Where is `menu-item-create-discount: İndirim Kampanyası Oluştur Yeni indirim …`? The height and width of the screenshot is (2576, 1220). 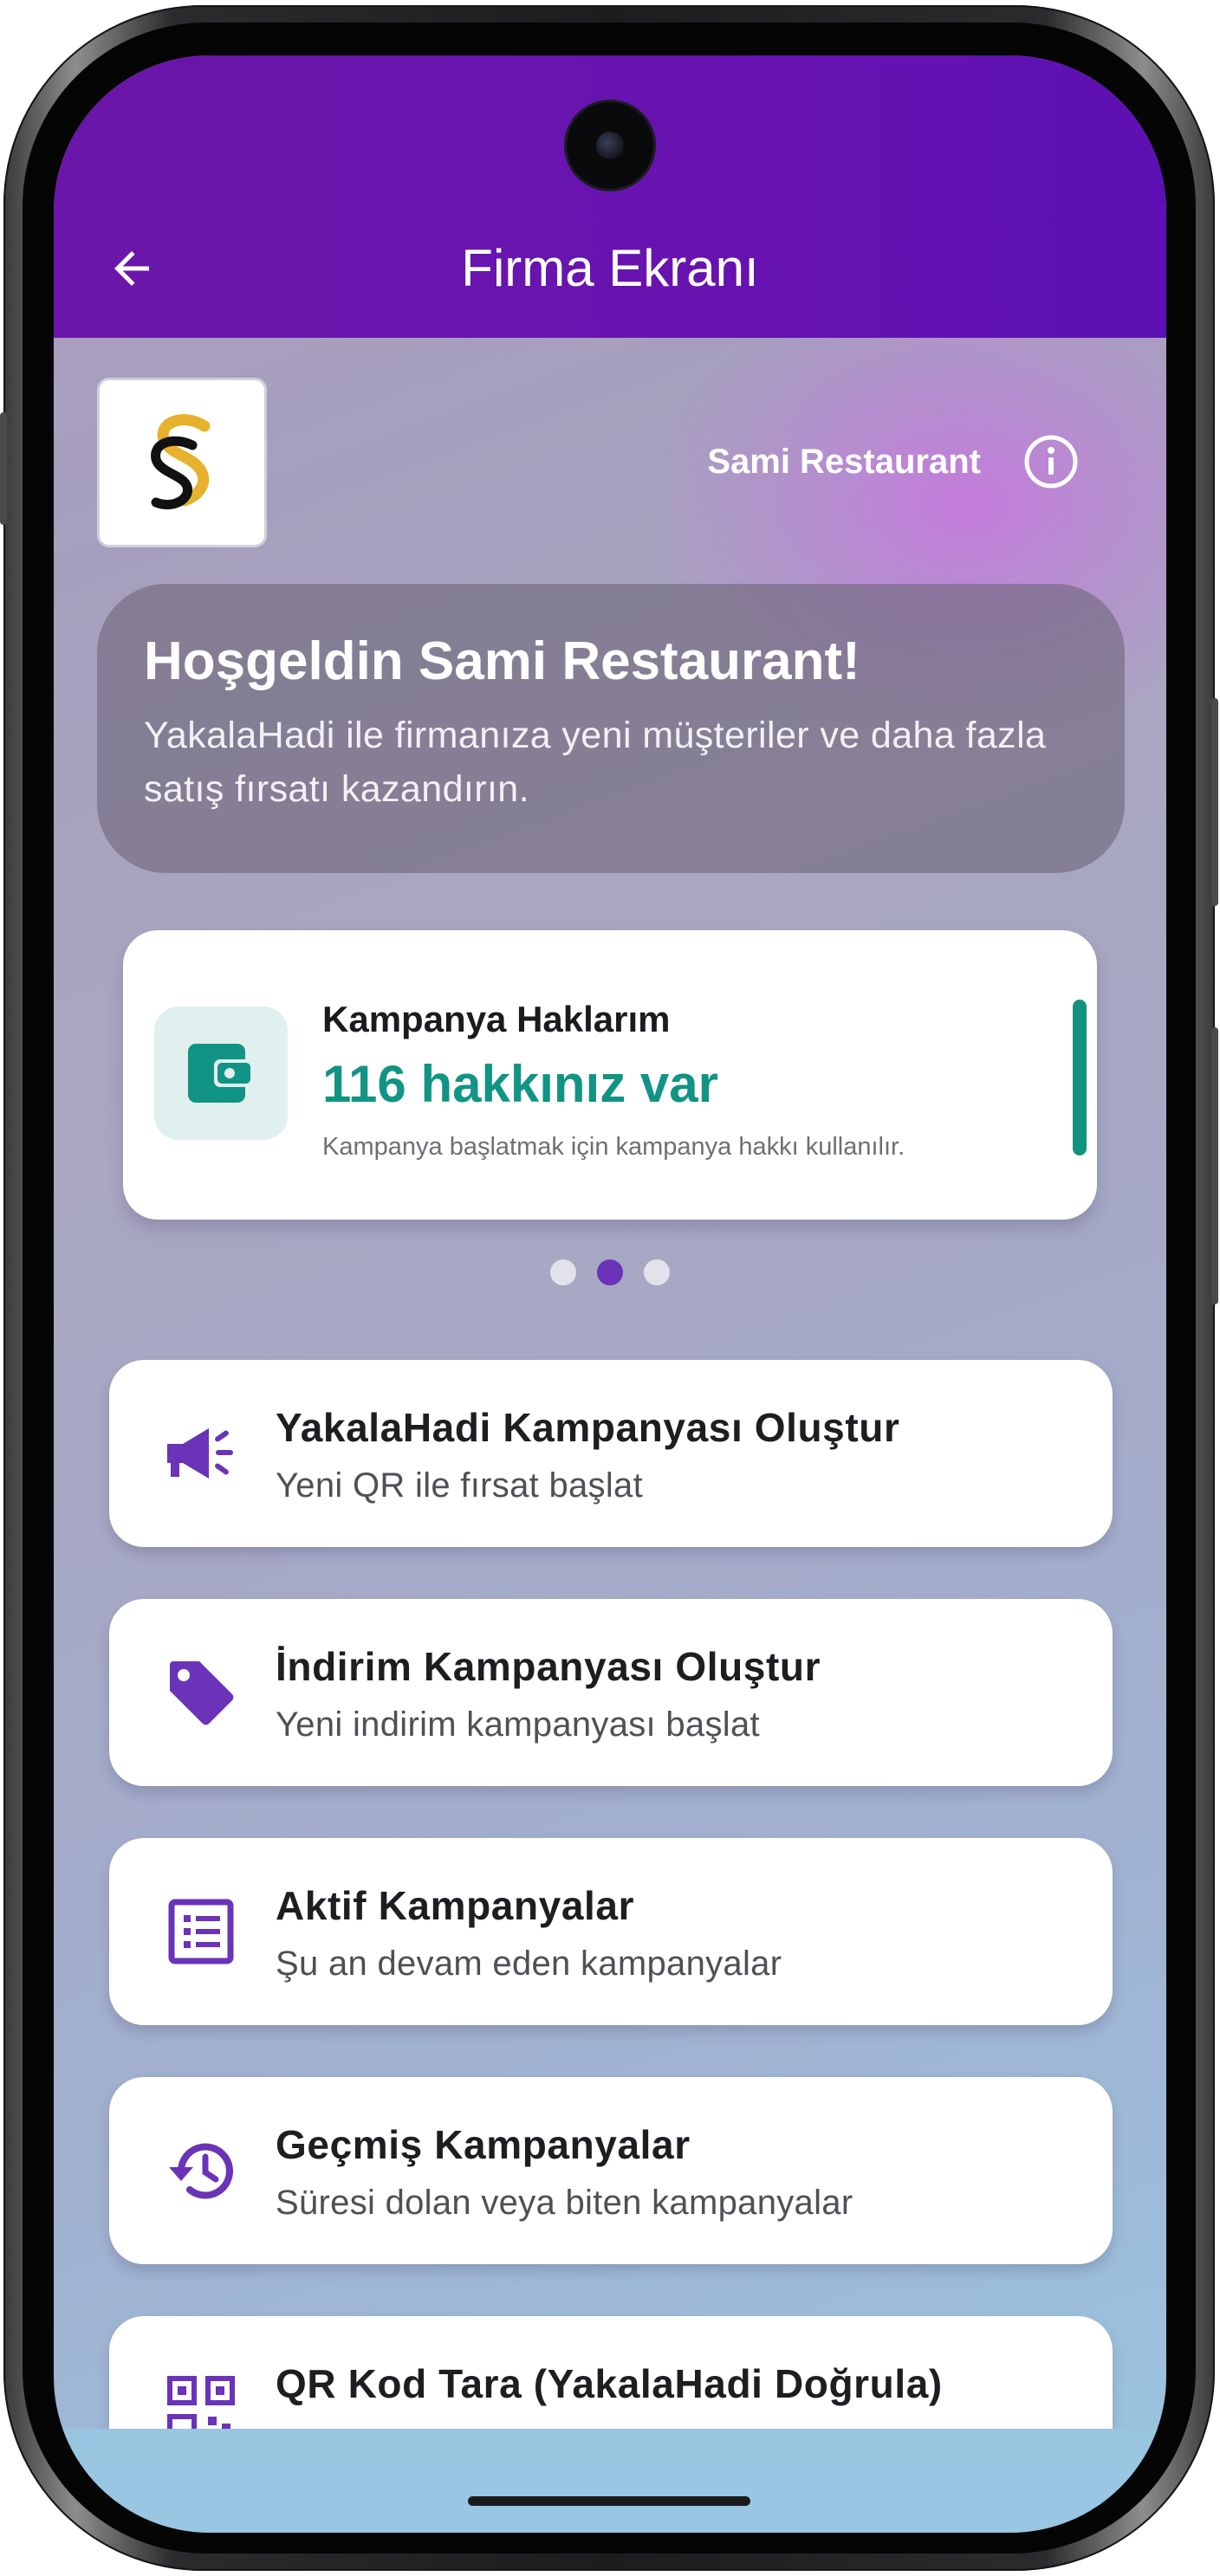
menu-item-create-discount: İndirim Kampanyası Oluştur Yeni indirim … is located at coordinates (611, 1692).